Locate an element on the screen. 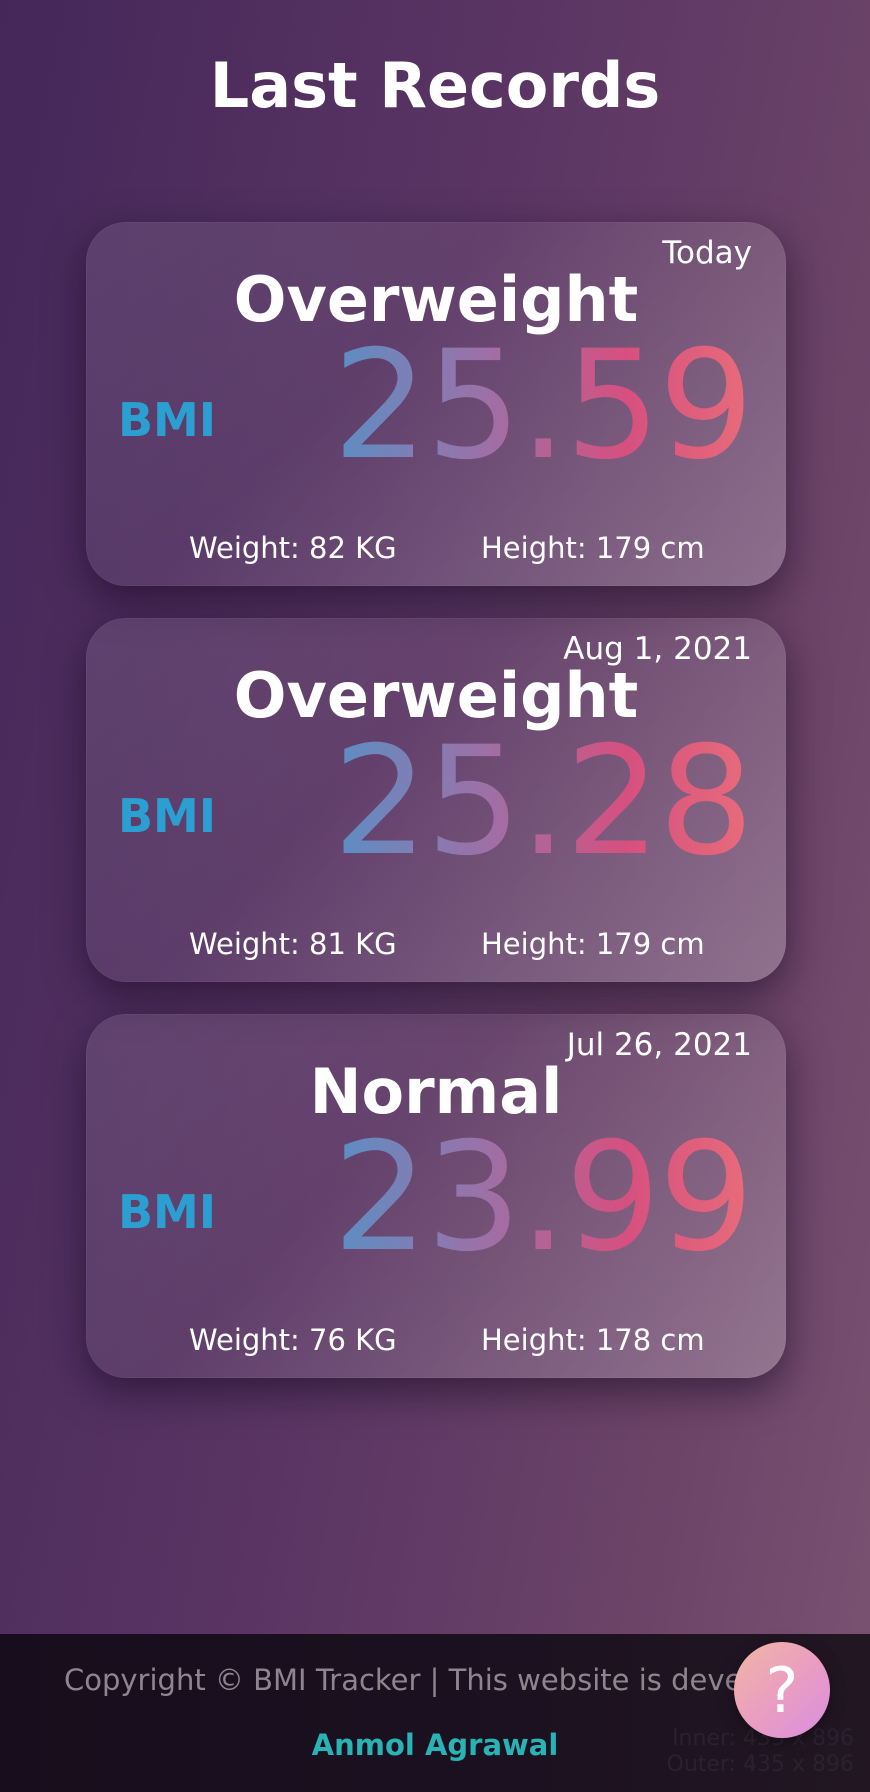 The height and width of the screenshot is (1792, 870). record-weight: Weight: 76 KG is located at coordinates (293, 1340).